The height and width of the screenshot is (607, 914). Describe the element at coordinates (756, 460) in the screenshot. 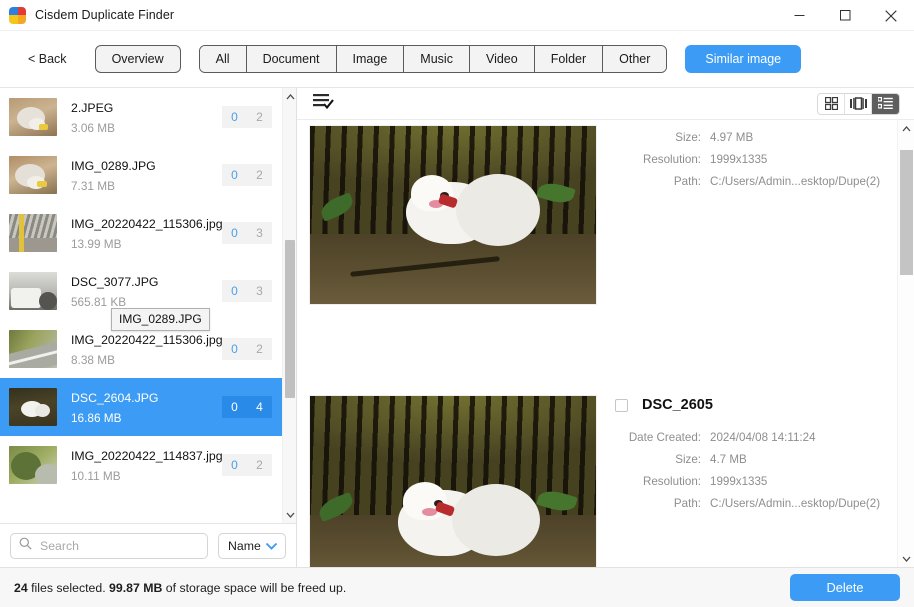

I see `meta-row: Size: 4.7 MB` at that location.